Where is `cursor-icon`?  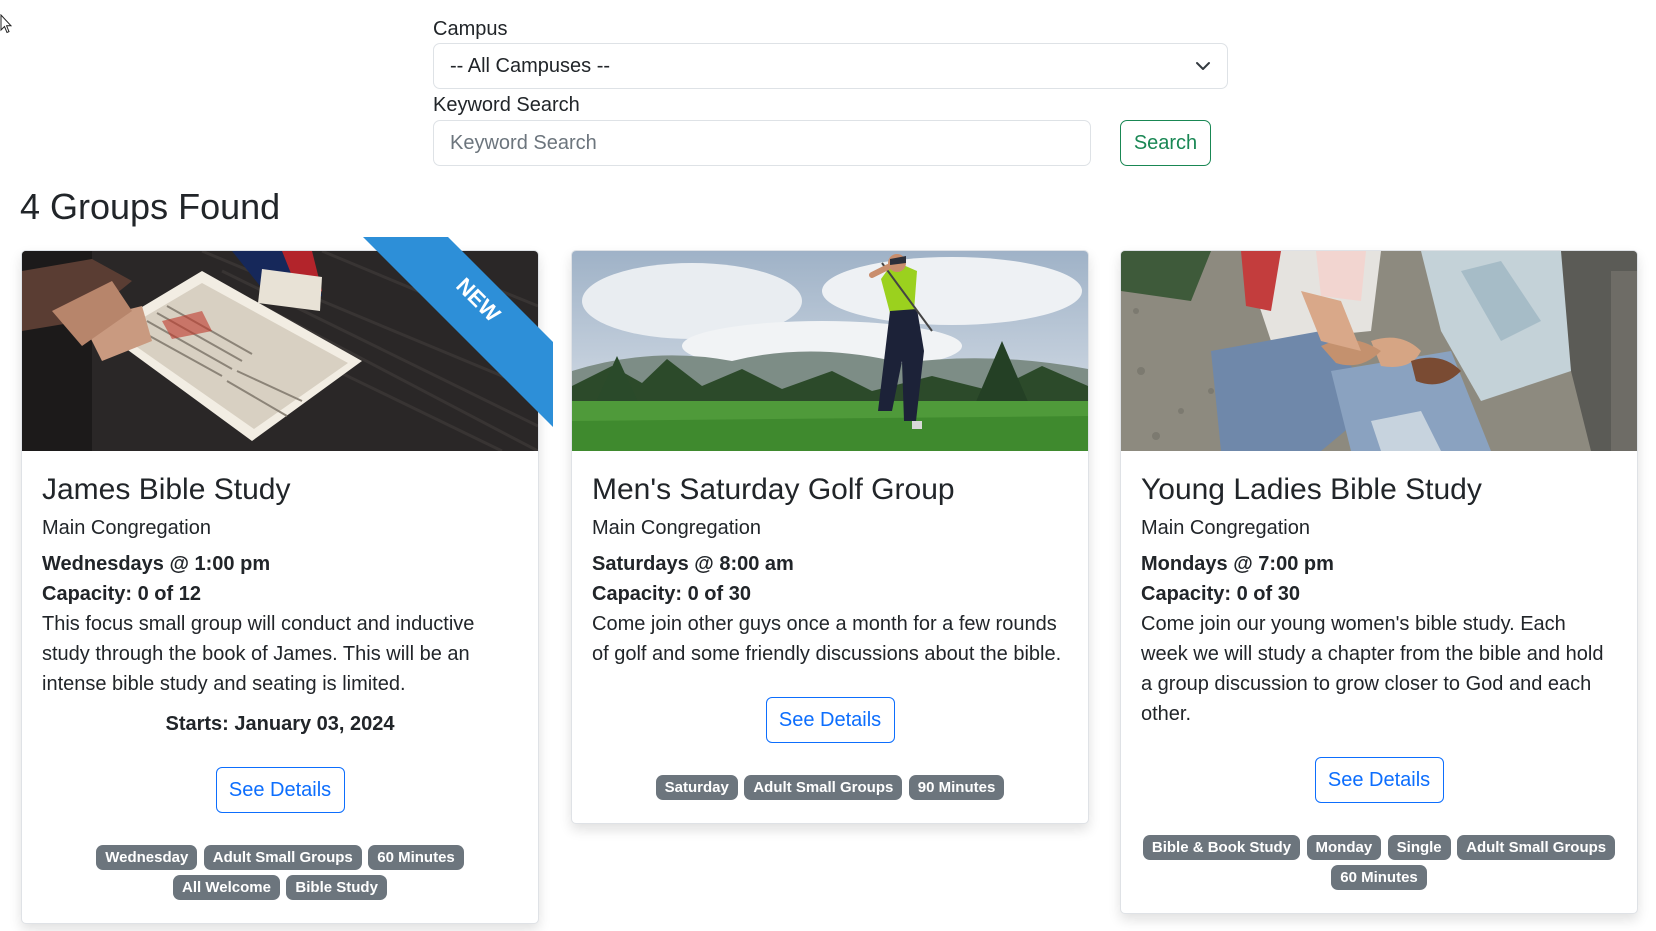 cursor-icon is located at coordinates (6, 24).